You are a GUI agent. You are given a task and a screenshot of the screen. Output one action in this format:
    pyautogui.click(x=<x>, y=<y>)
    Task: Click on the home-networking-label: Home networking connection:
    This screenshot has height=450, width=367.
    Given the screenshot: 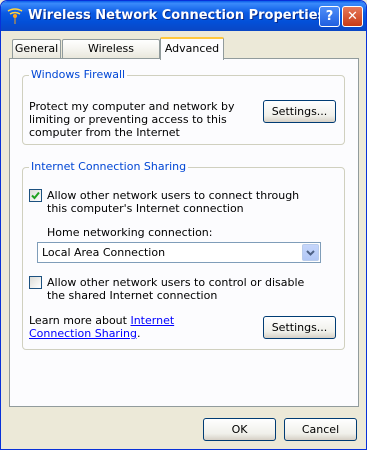 What is the action you would take?
    pyautogui.click(x=130, y=232)
    